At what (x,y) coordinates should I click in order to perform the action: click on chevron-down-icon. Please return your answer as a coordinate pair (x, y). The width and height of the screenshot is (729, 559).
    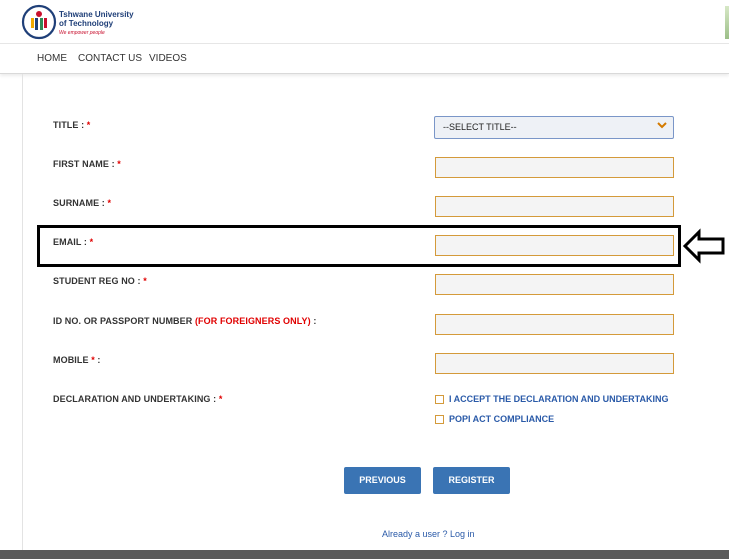
    Looking at the image, I should click on (662, 125).